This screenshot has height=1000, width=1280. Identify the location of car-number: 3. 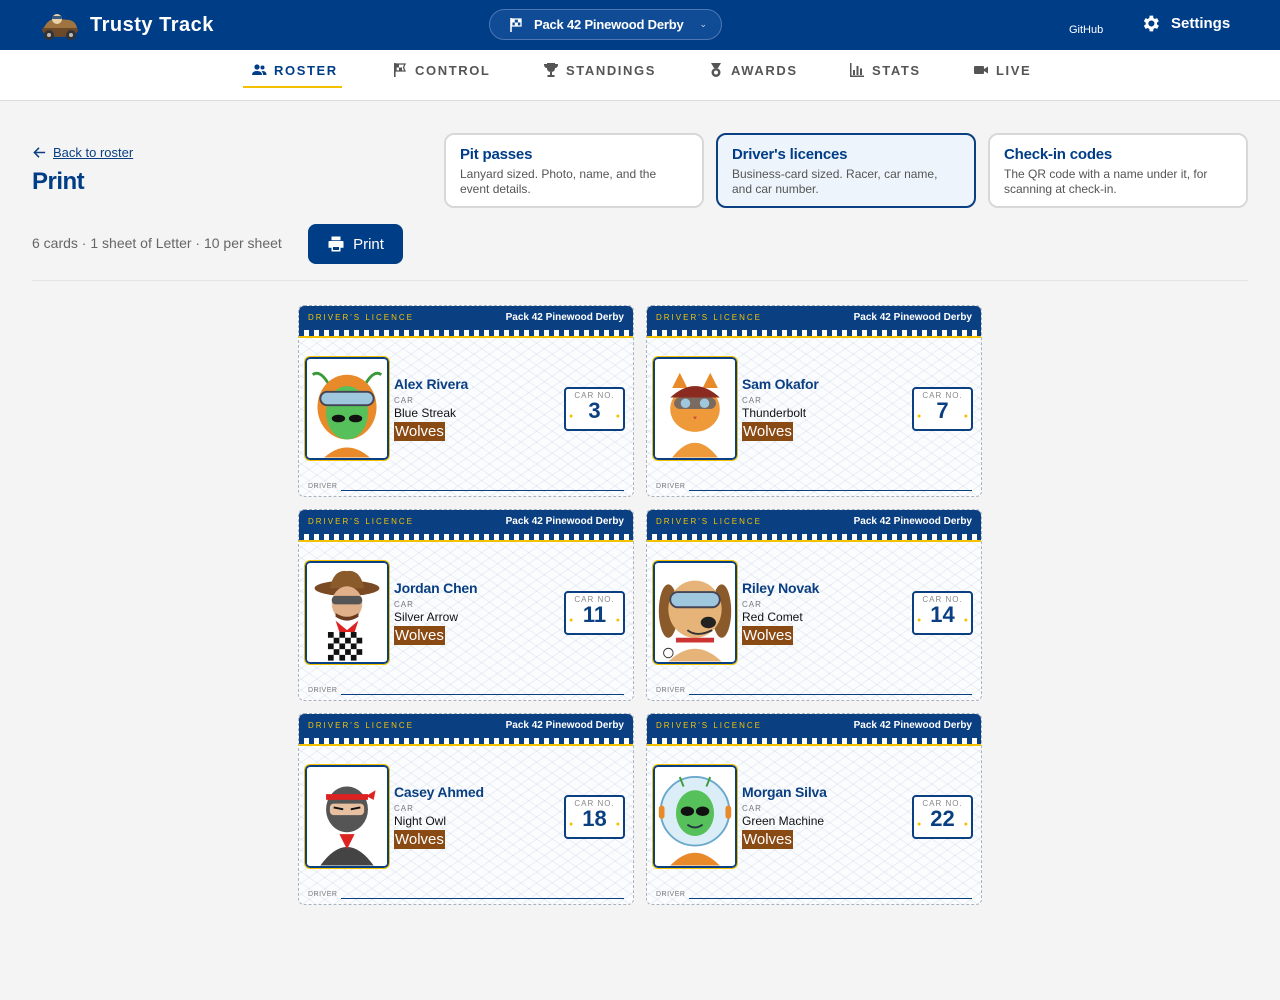
(594, 410).